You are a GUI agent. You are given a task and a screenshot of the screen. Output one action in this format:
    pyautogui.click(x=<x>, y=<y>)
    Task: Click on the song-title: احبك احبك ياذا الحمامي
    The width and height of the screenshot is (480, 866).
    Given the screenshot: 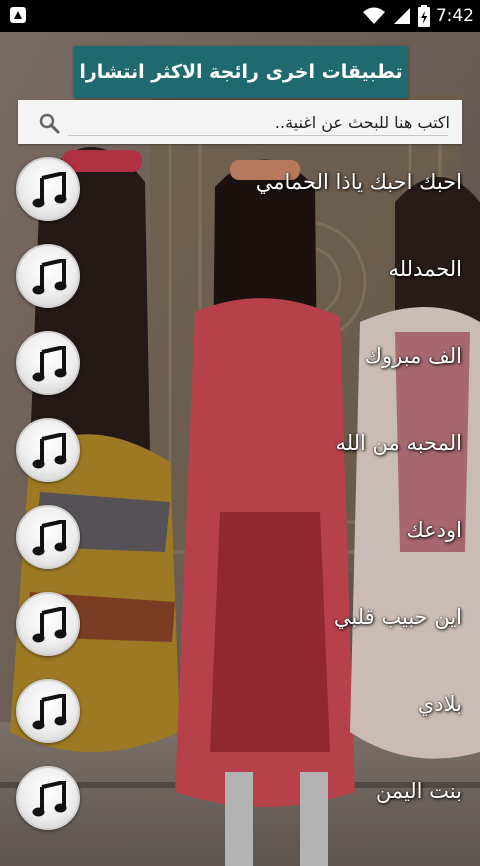 What is the action you would take?
    pyautogui.click(x=359, y=182)
    